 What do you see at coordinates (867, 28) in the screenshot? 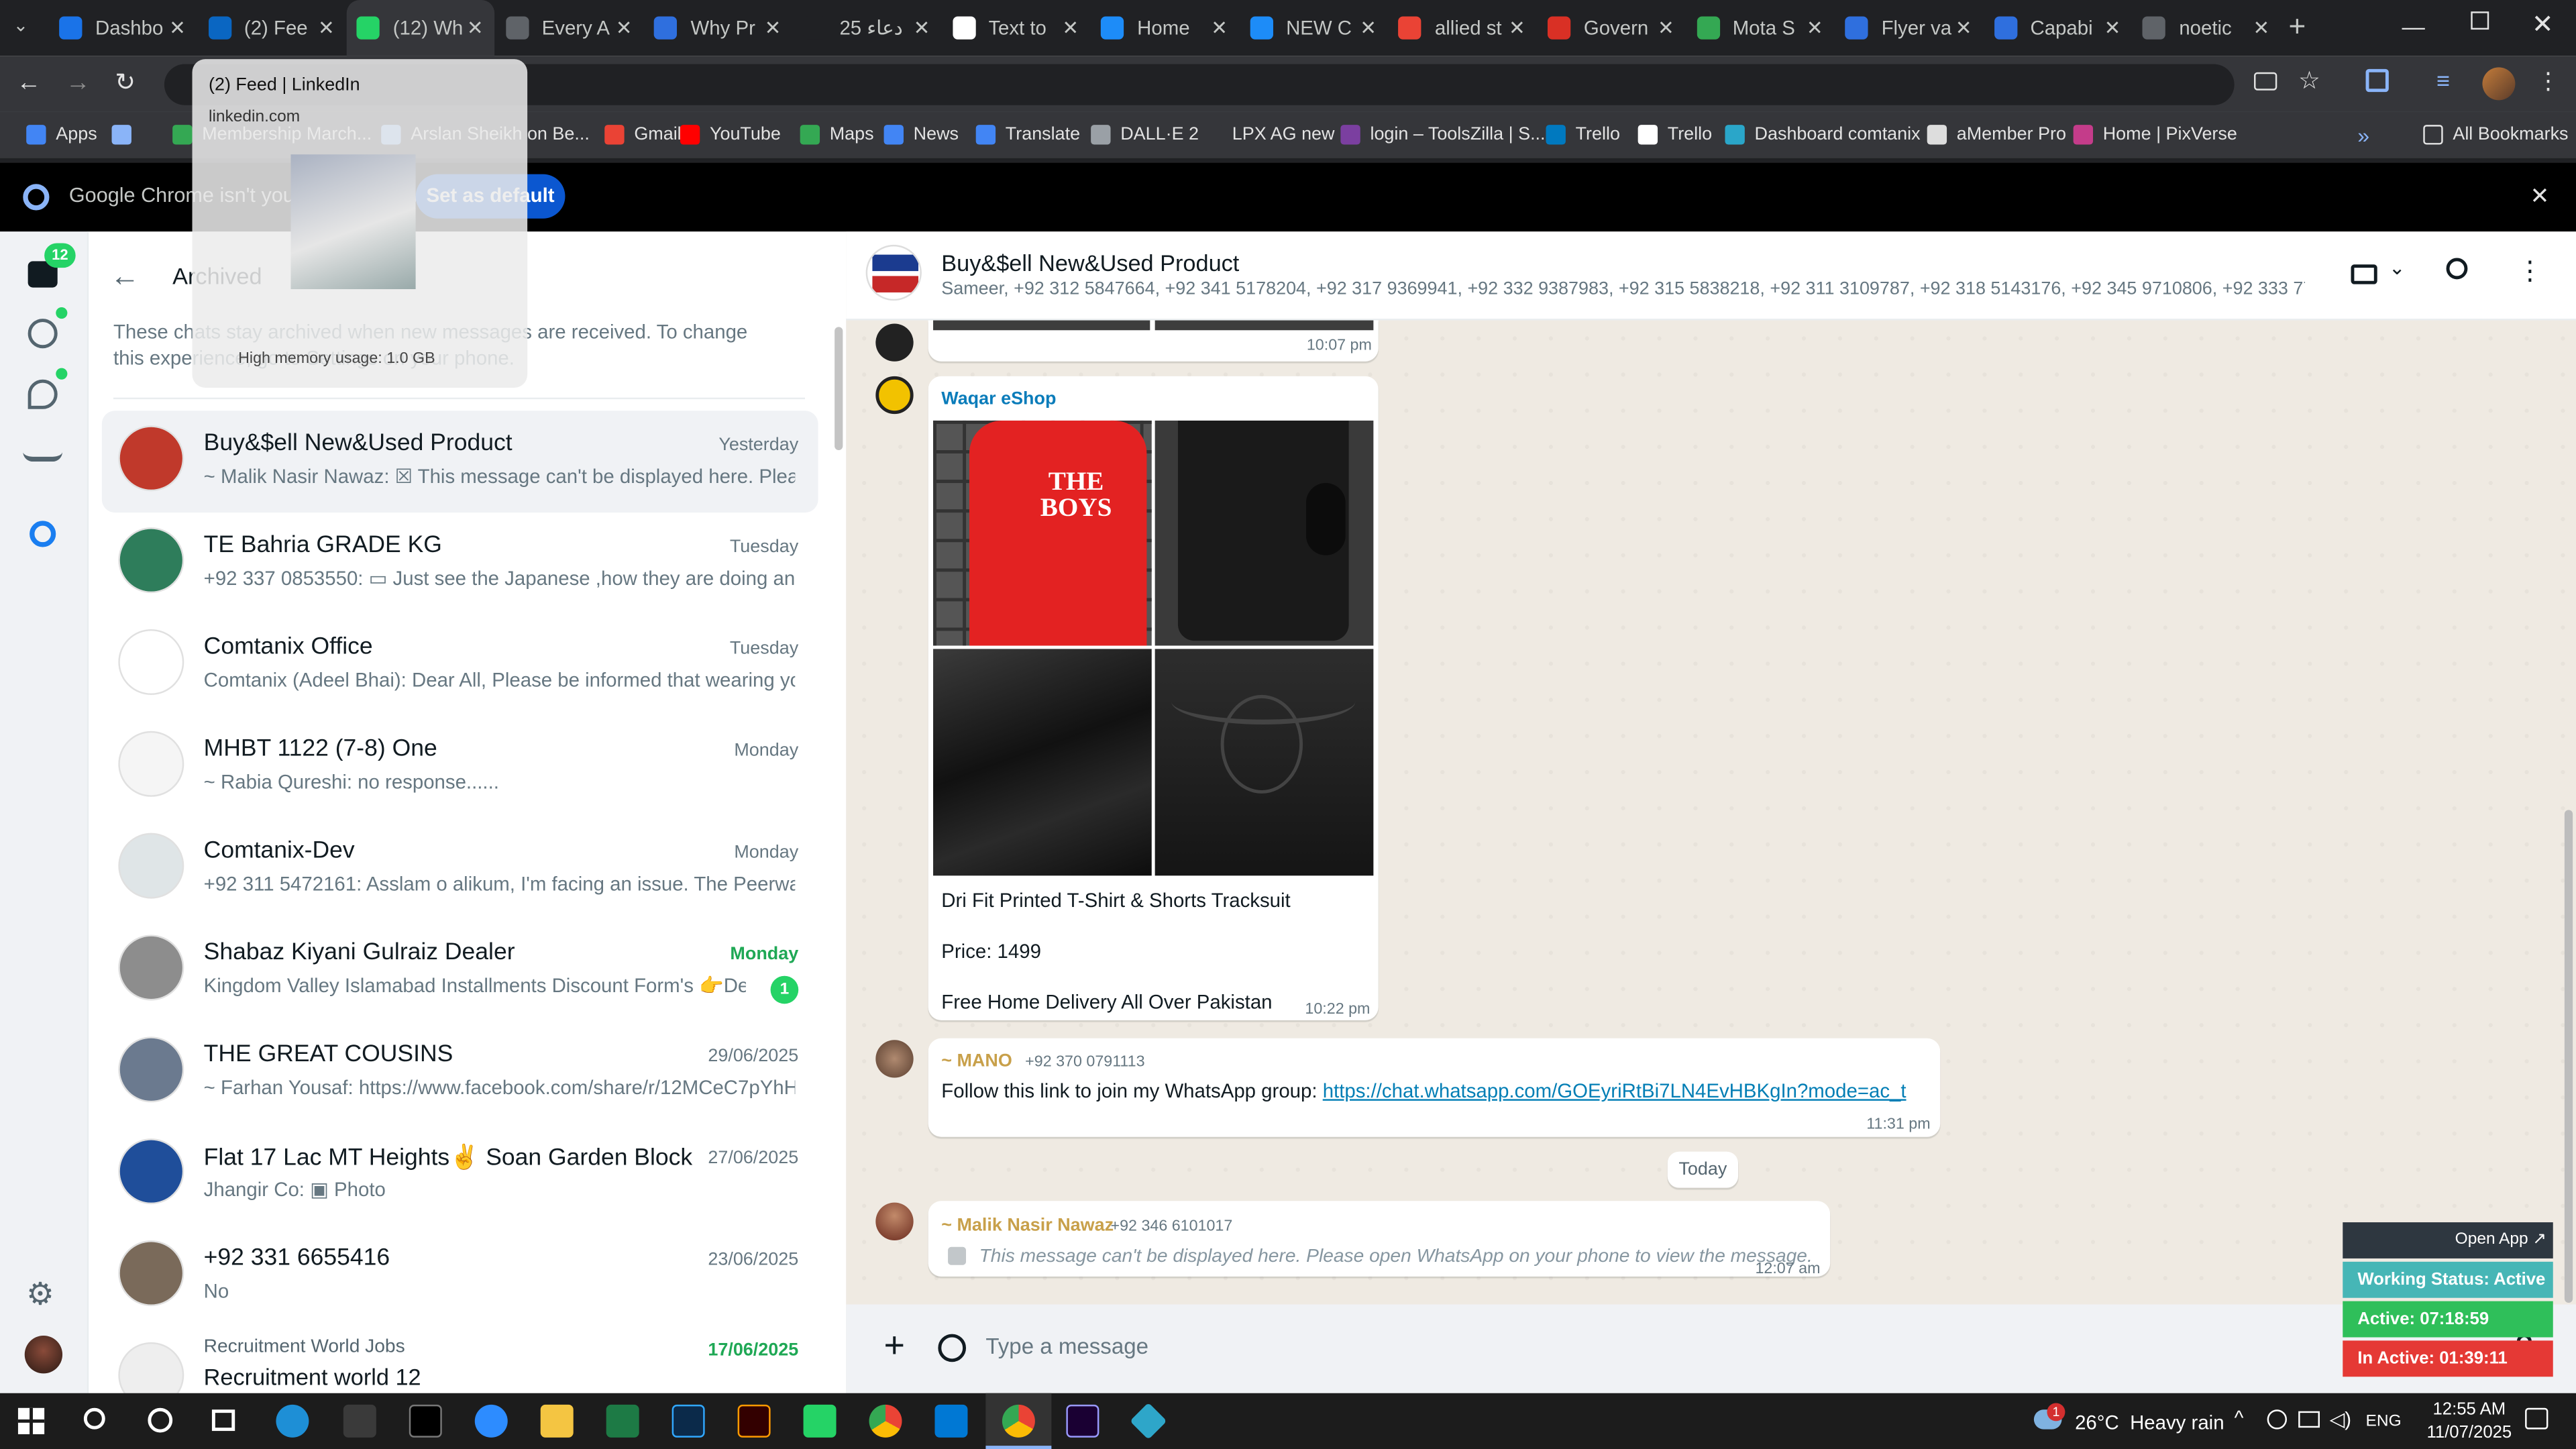
I see `tab-6: 25 دعاء ✕` at bounding box center [867, 28].